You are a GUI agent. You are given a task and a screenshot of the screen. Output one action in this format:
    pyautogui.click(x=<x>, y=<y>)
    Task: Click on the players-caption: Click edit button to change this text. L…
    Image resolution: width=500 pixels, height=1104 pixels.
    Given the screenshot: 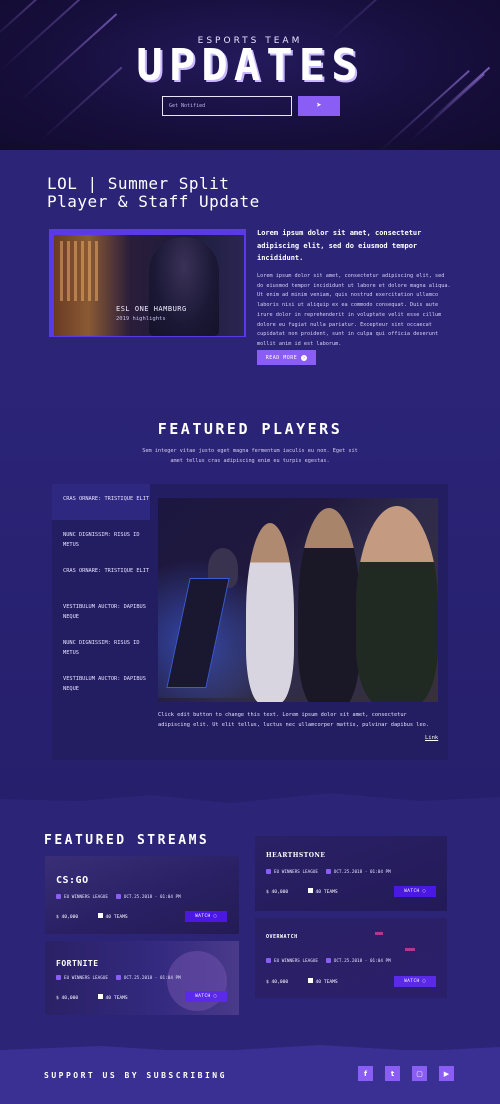 What is the action you would take?
    pyautogui.click(x=294, y=720)
    